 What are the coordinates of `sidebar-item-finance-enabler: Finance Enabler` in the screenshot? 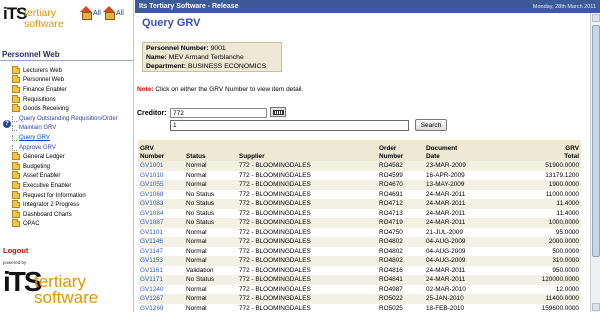 It's located at (66, 89).